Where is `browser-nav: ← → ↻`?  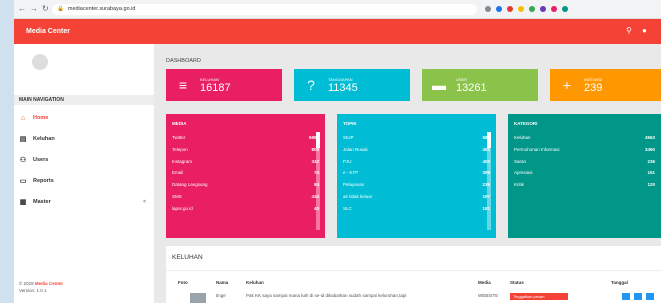 browser-nav: ← → ↻ is located at coordinates (33, 9).